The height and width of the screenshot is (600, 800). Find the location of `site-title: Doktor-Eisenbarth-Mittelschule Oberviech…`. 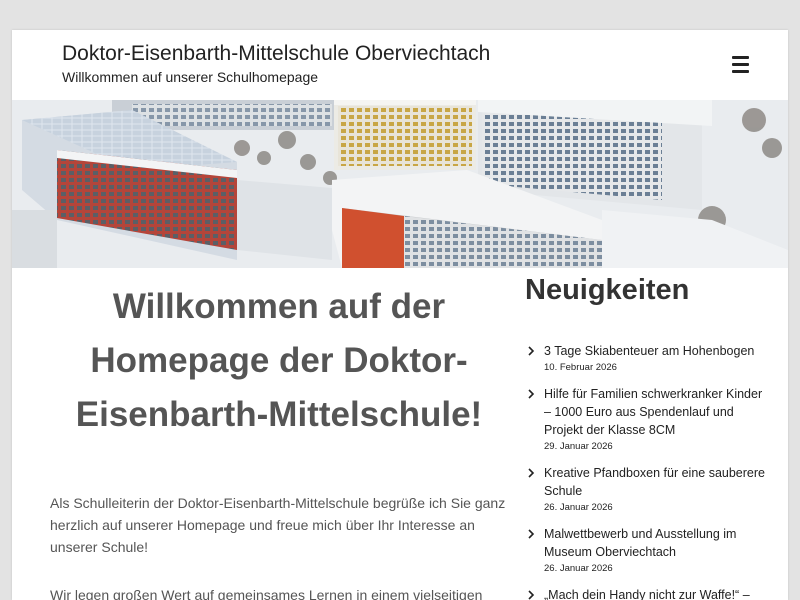

site-title: Doktor-Eisenbarth-Mittelschule Oberviech… is located at coordinates (276, 54).